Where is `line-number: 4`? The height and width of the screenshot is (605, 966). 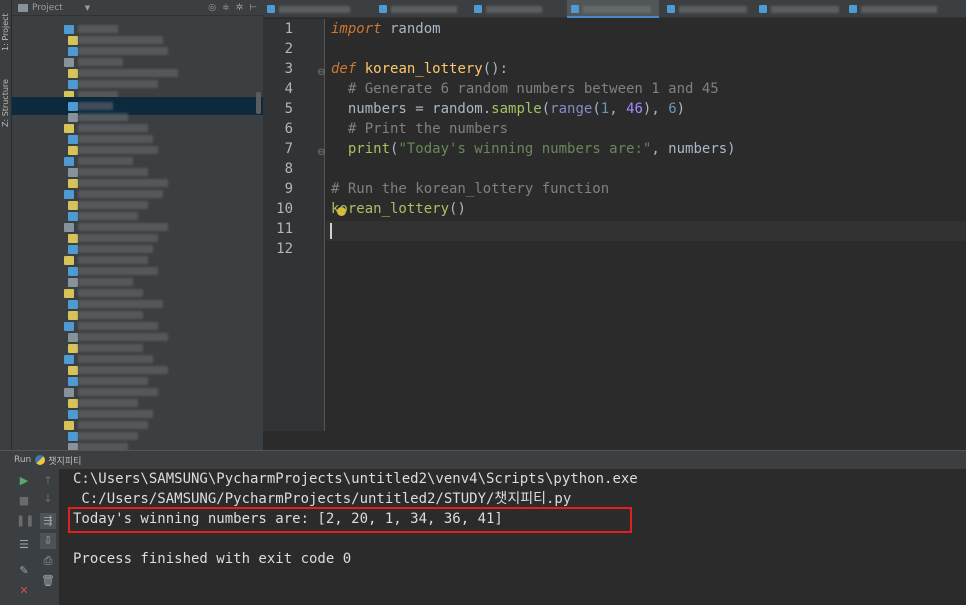
line-number: 4 is located at coordinates (288, 89).